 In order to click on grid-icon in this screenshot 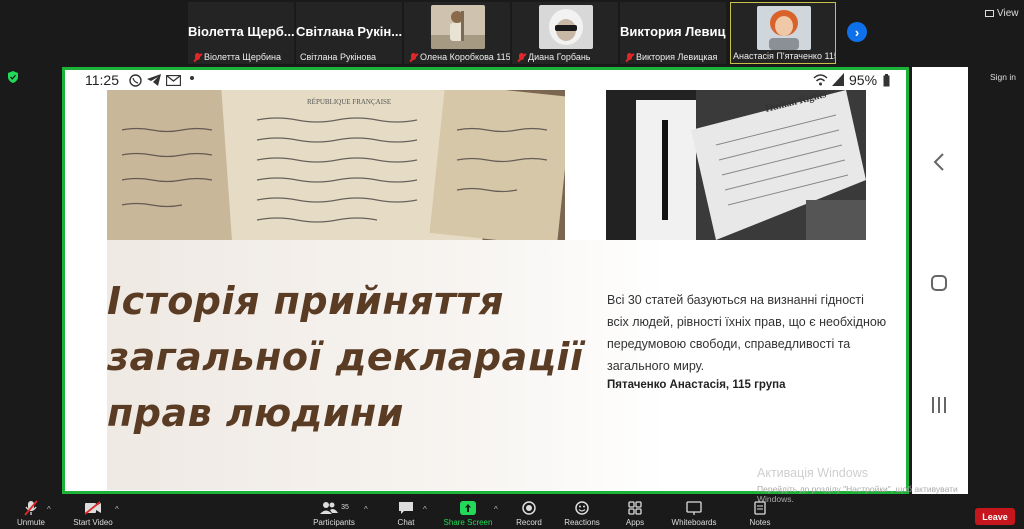, I will do `click(989, 13)`.